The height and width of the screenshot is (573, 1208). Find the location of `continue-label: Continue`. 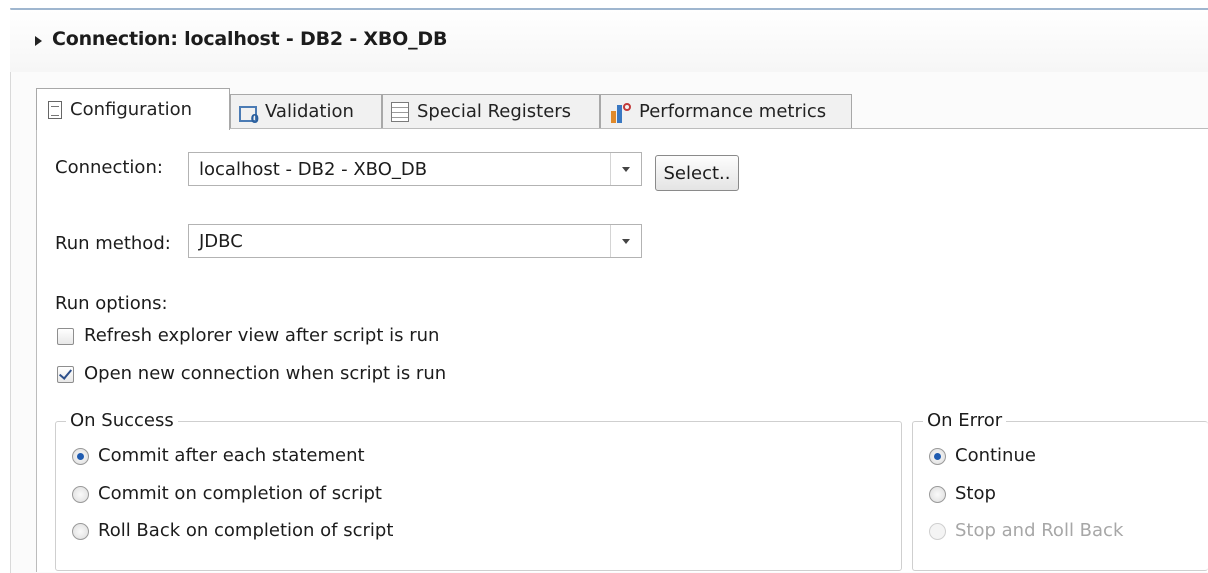

continue-label: Continue is located at coordinates (995, 455).